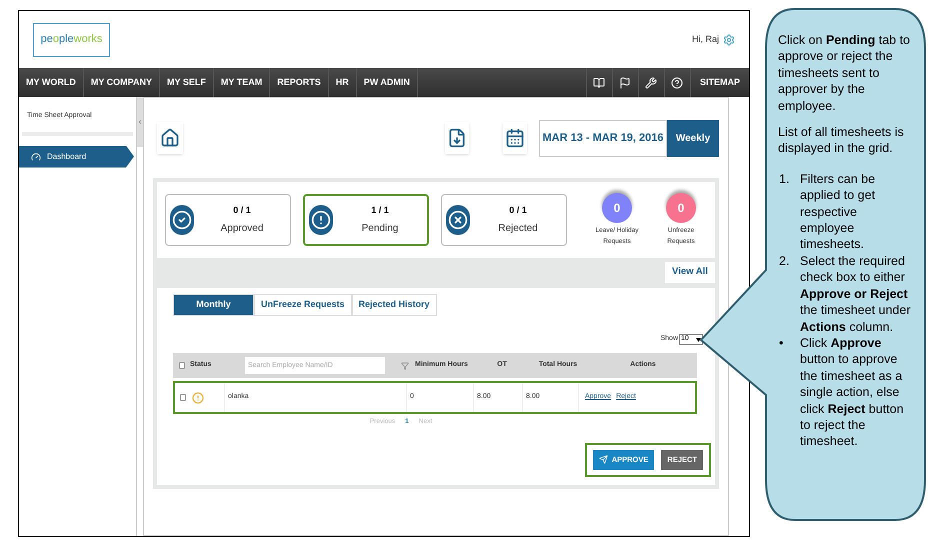 Image resolution: width=932 pixels, height=546 pixels. Describe the element at coordinates (228, 220) in the screenshot. I see `summary-card: 0 / 1 Approved` at that location.